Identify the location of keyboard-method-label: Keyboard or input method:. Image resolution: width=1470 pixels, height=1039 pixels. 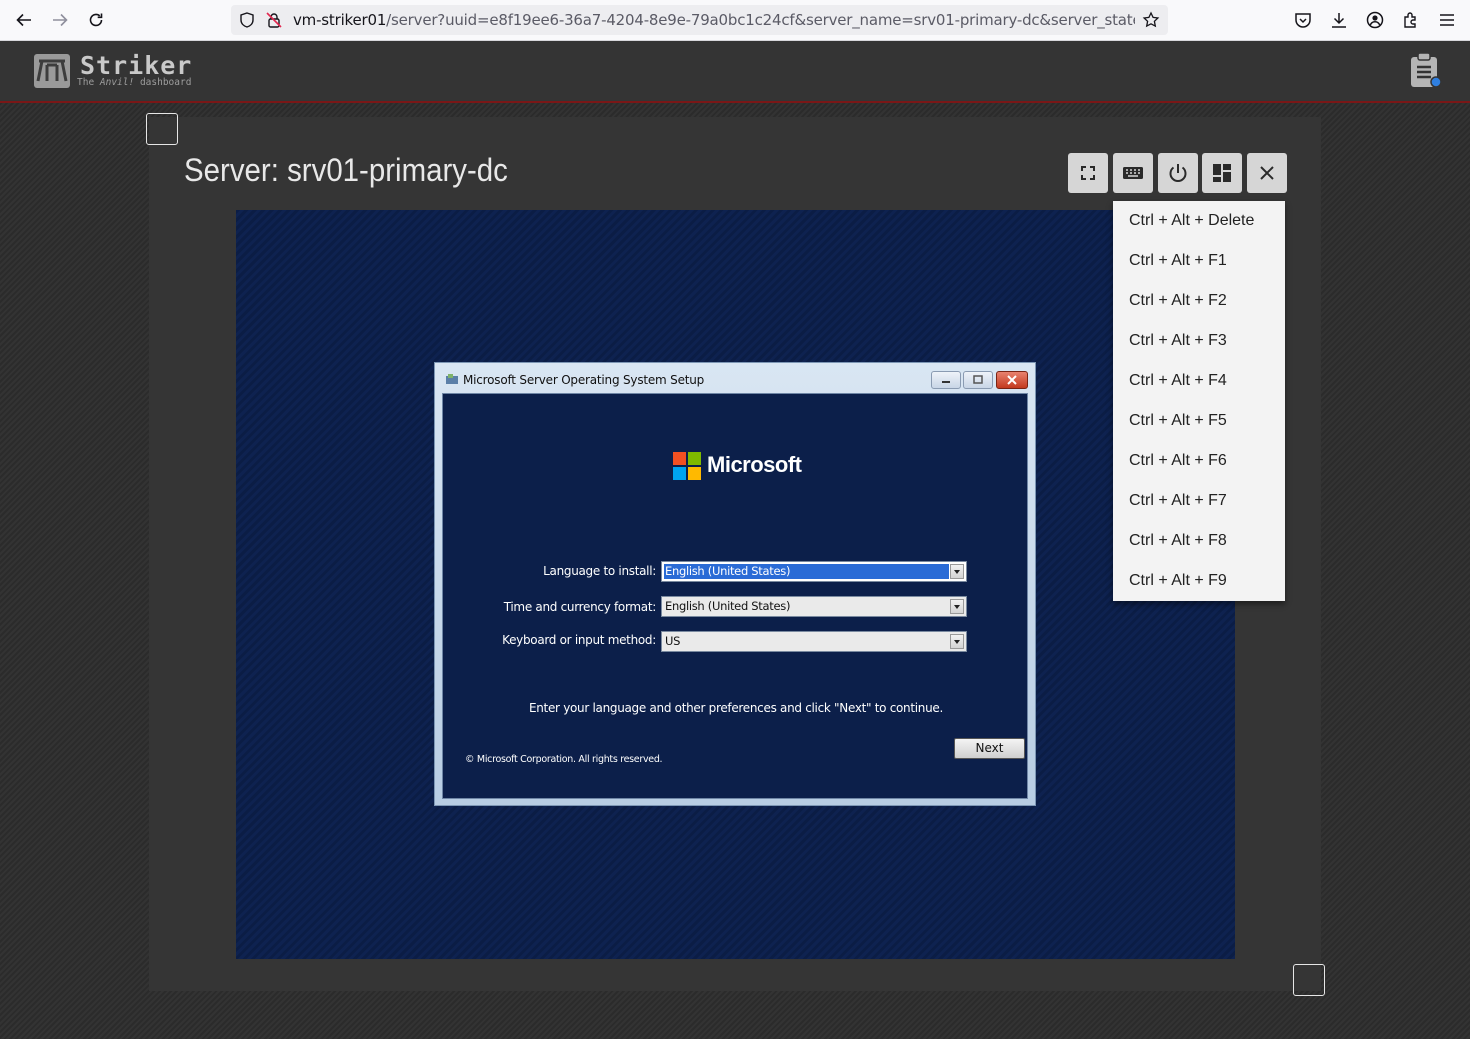
(579, 640).